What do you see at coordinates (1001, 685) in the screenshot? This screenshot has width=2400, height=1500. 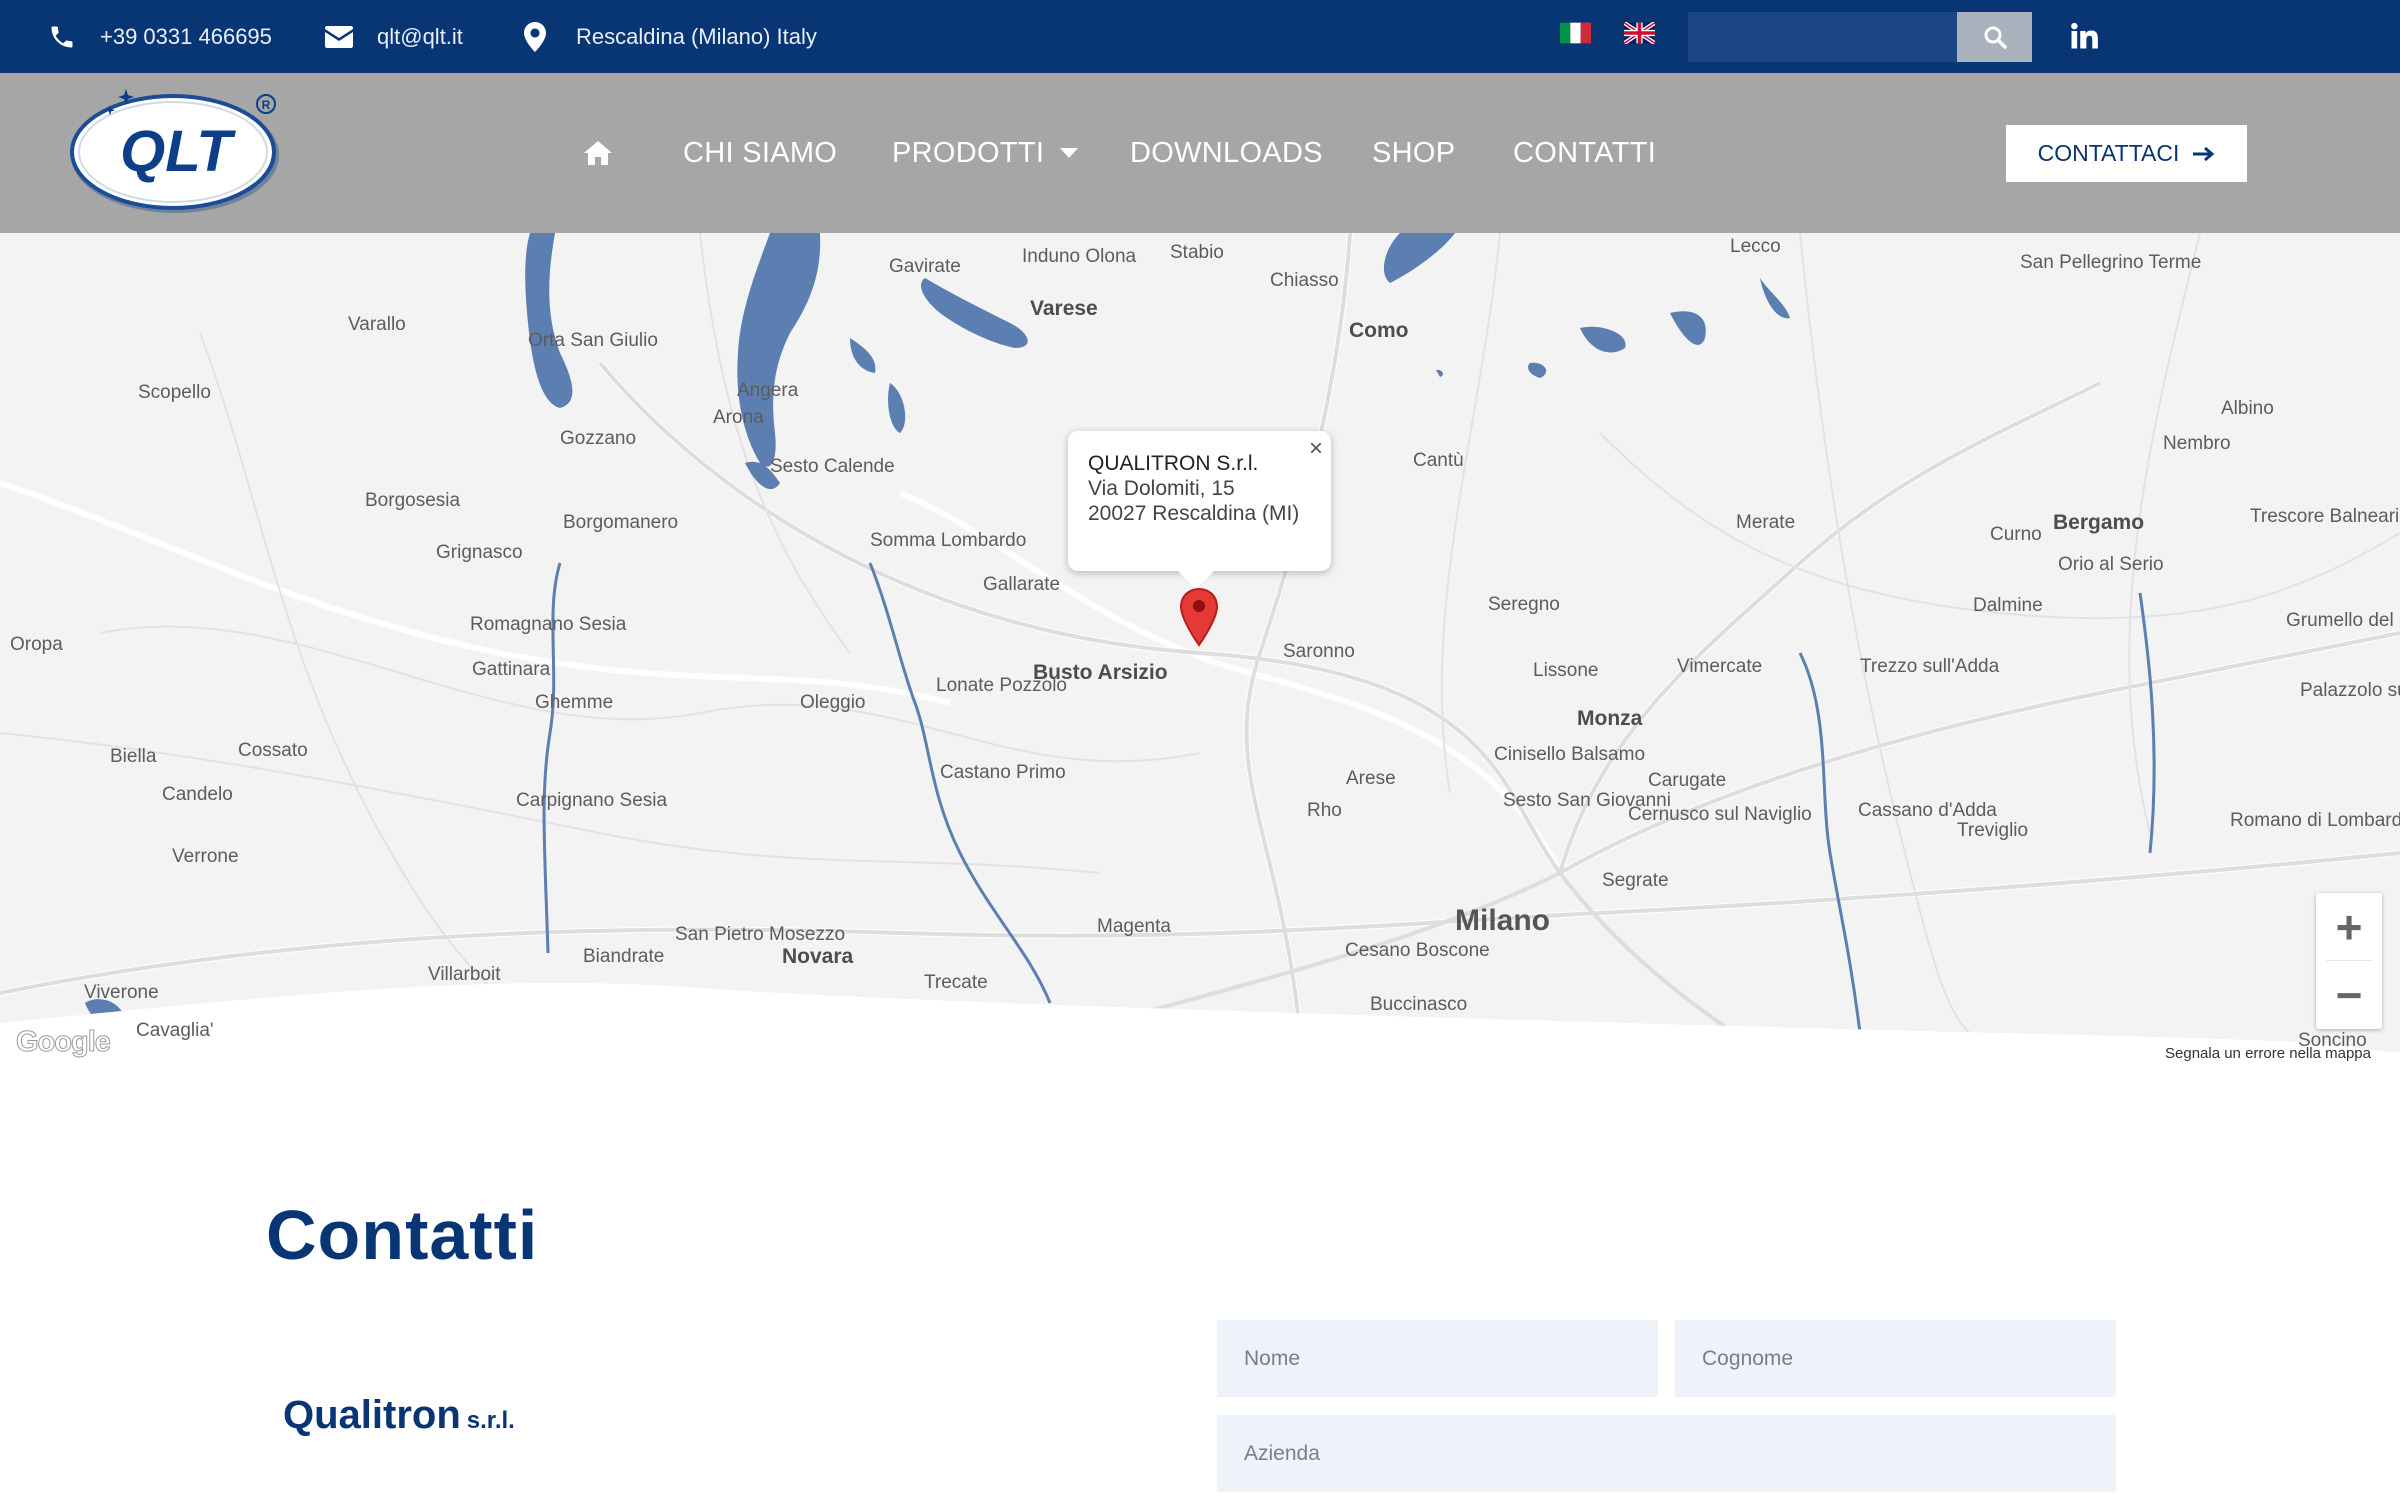 I see `map-label: Lonate Pozzolo` at bounding box center [1001, 685].